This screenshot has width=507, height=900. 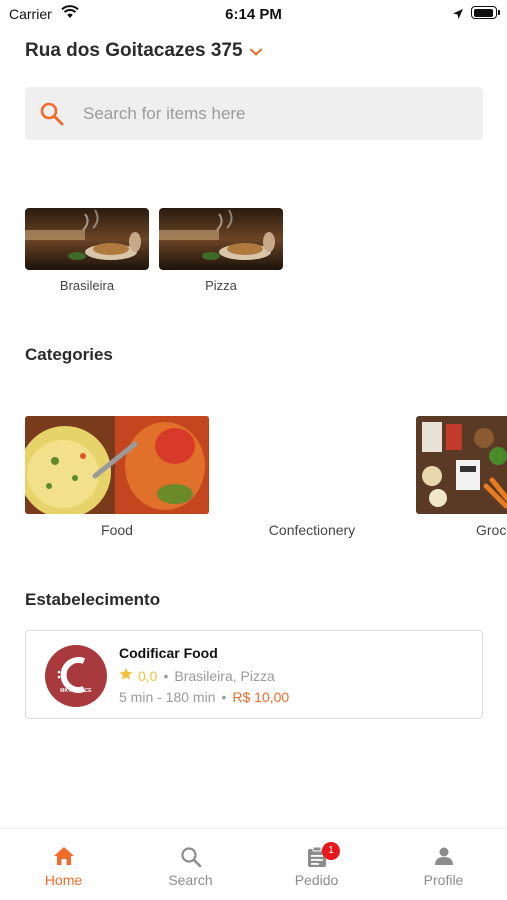 What do you see at coordinates (444, 858) in the screenshot?
I see `profile-icon` at bounding box center [444, 858].